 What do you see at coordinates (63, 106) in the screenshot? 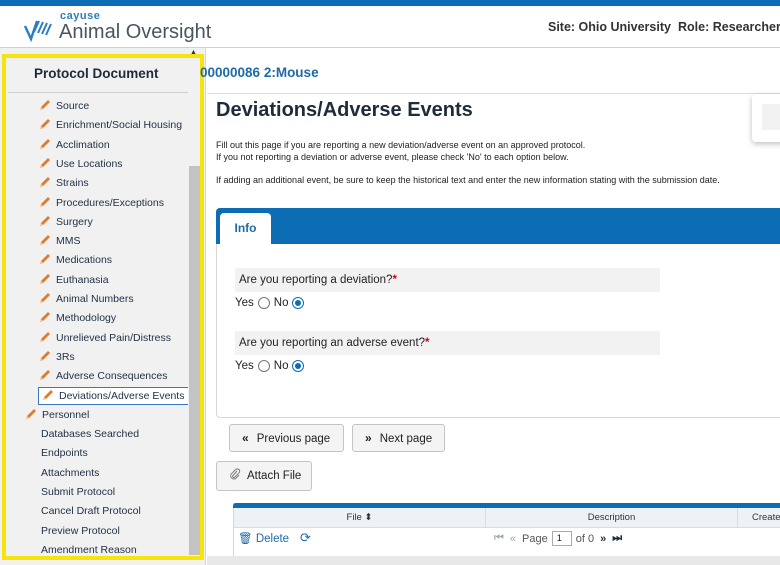
I see `sidebar-item-source: Source` at bounding box center [63, 106].